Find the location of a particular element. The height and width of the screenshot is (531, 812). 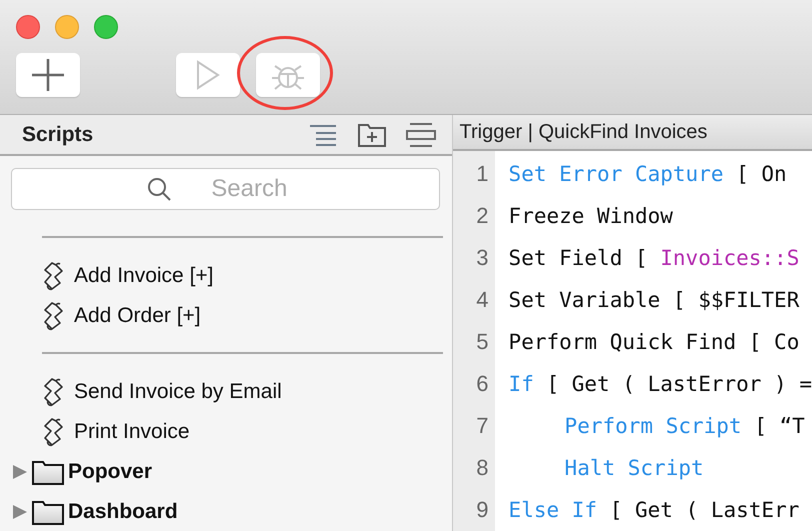

line-number: 9 is located at coordinates (482, 510).